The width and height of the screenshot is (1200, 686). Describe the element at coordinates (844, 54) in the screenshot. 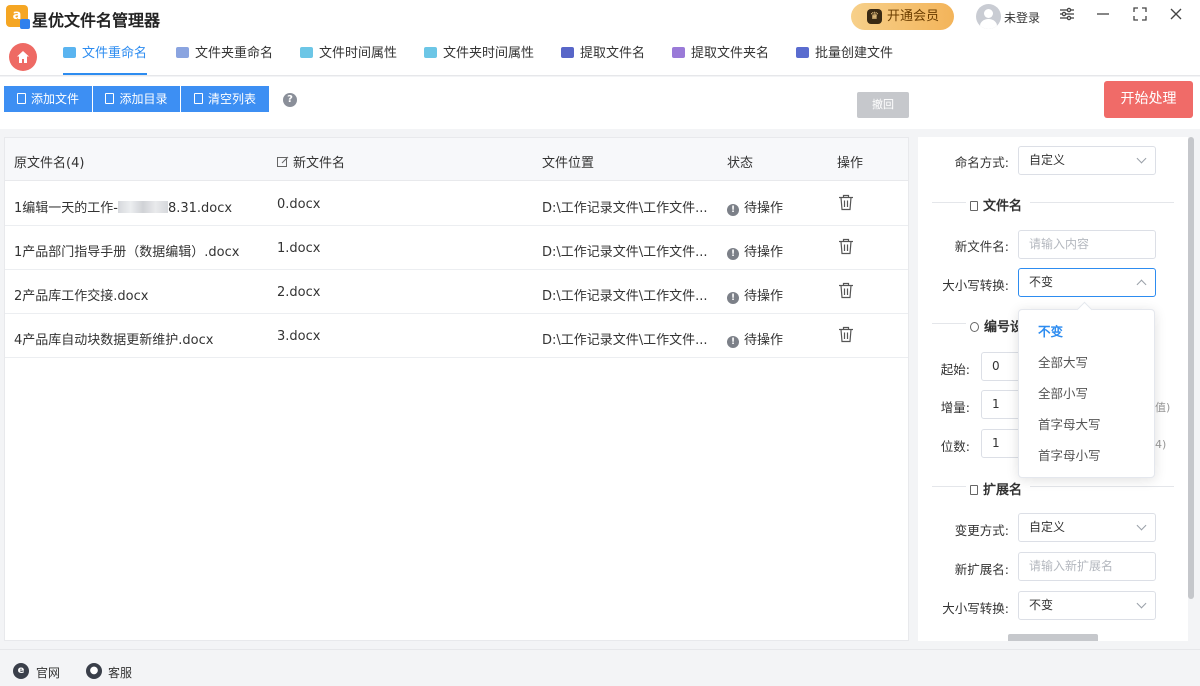

I see `tab-batch-create: 批量创建文件` at that location.